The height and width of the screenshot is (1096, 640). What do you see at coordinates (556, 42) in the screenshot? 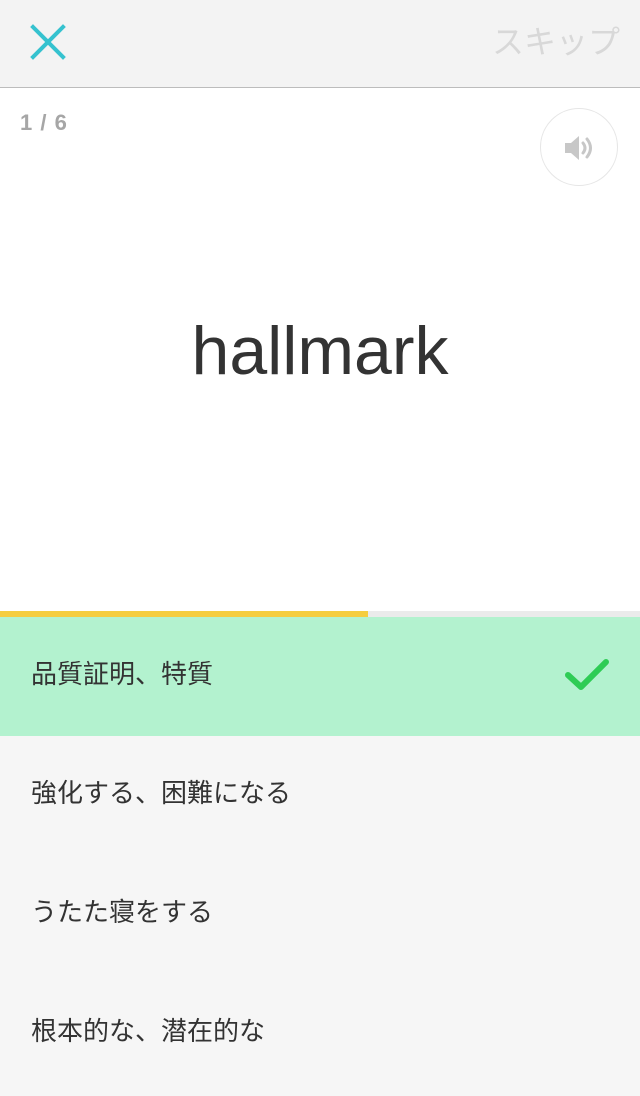
I see `skip-button: スキップ` at bounding box center [556, 42].